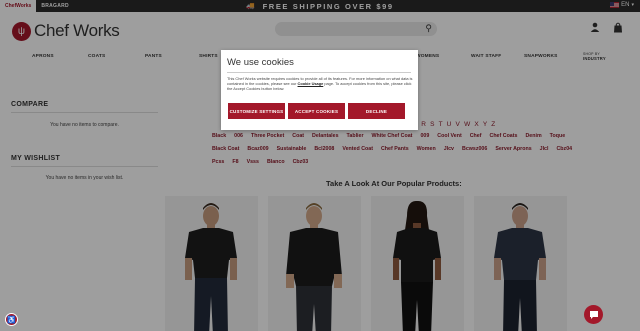  Describe the element at coordinates (311, 83) in the screenshot. I see `cookie-usage-link: Cookie Usage` at that location.